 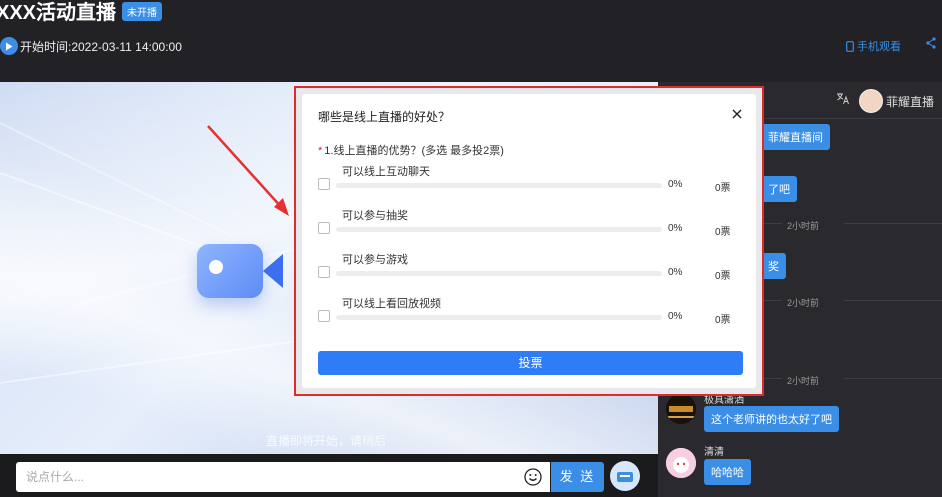 I want to click on chat-input-bar: 说点什么... 发 送, so click(x=329, y=475).